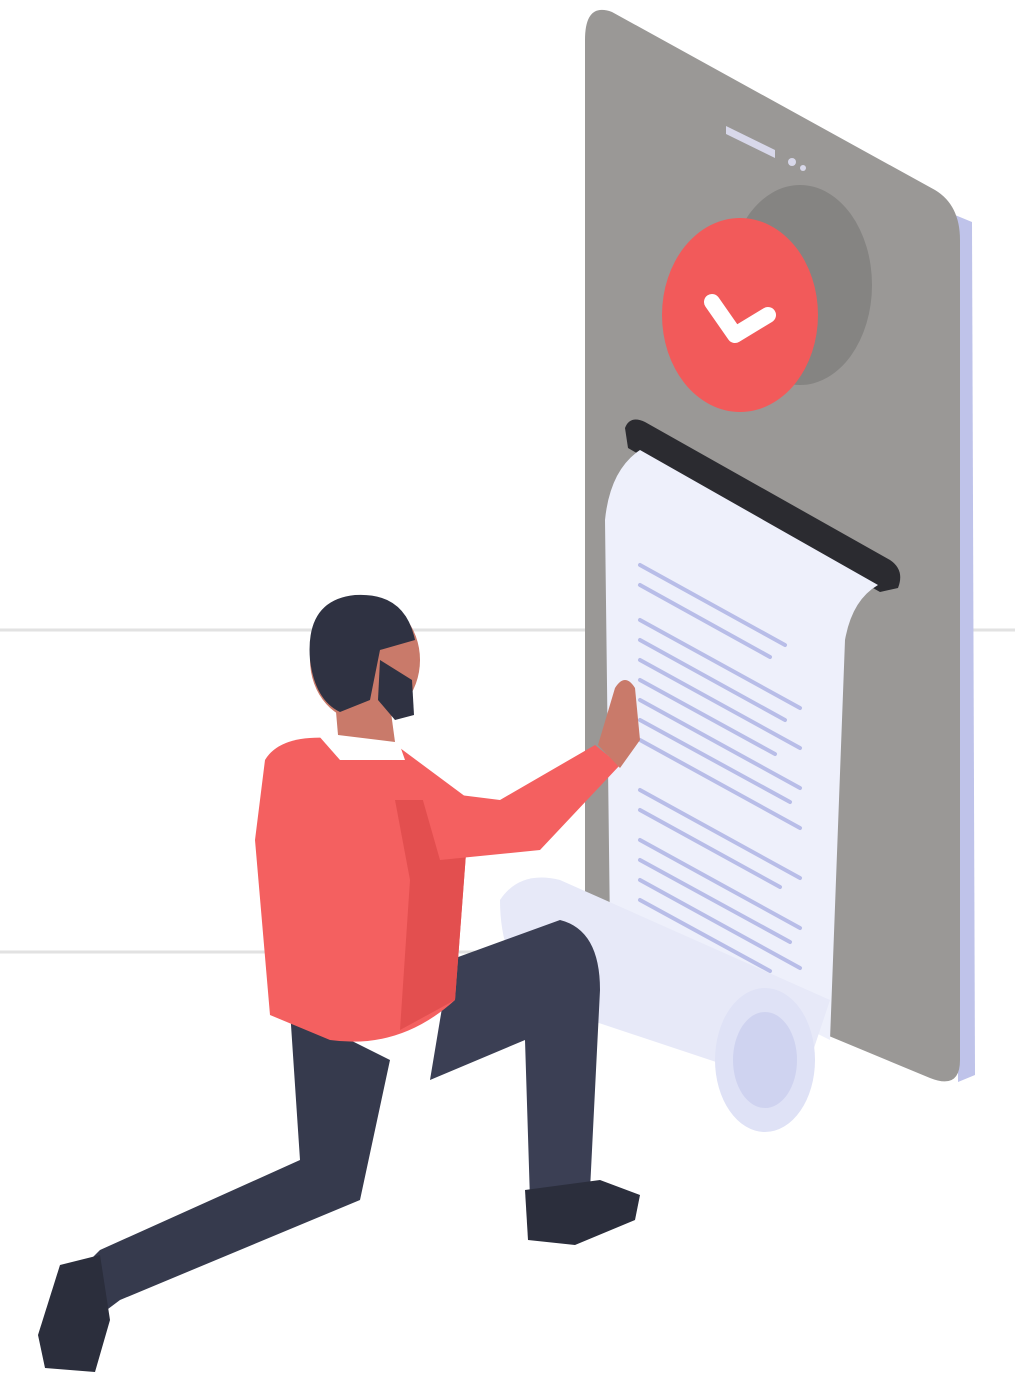 The height and width of the screenshot is (1382, 1015). What do you see at coordinates (74, 1313) in the screenshot?
I see `person-back-shoe` at bounding box center [74, 1313].